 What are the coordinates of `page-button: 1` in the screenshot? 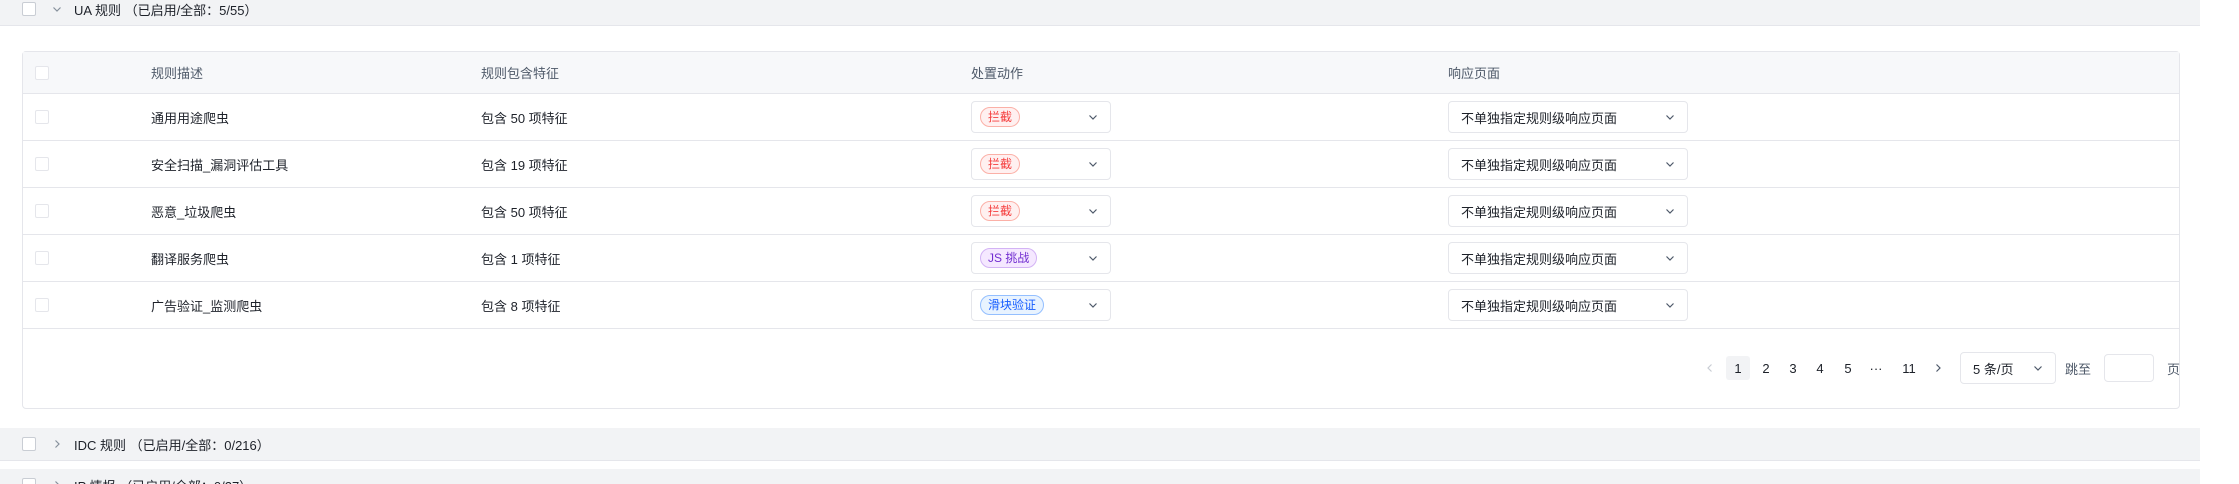 It's located at (1738, 368).